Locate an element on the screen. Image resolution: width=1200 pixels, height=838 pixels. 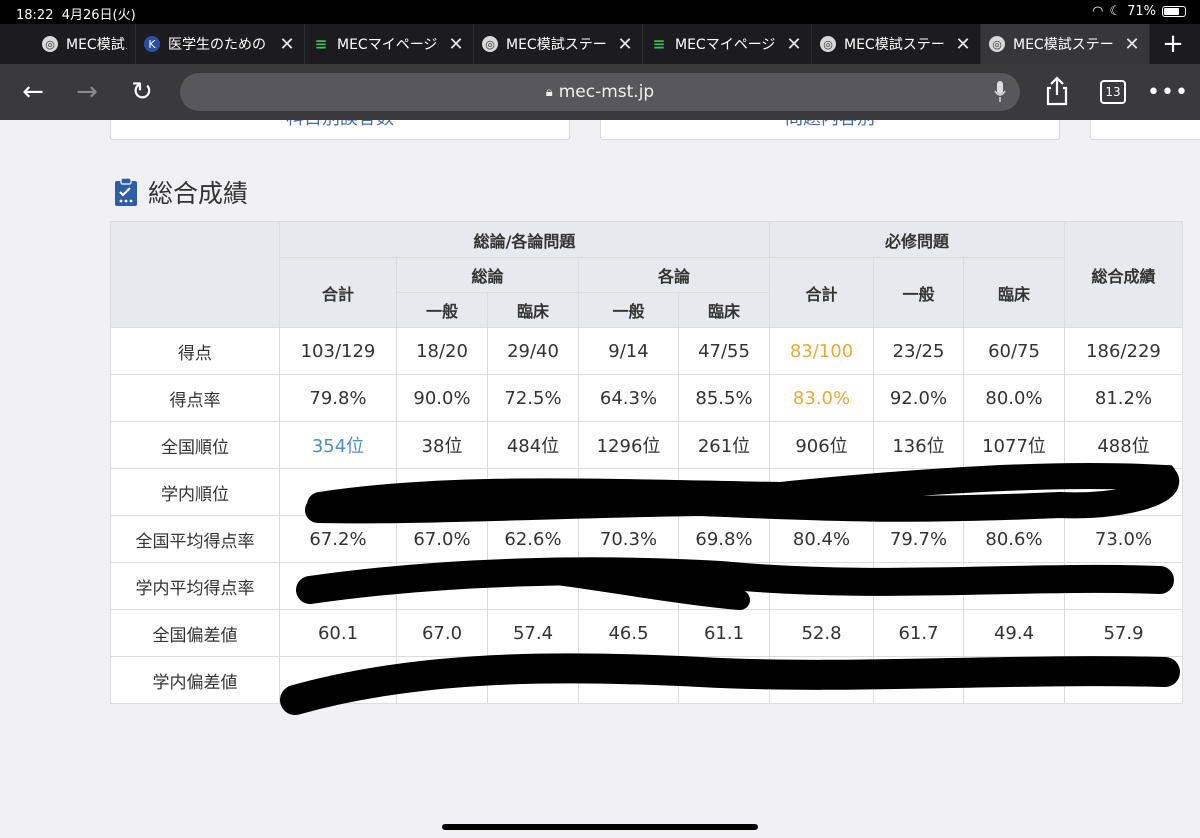
back-icon: ← is located at coordinates (33, 92).